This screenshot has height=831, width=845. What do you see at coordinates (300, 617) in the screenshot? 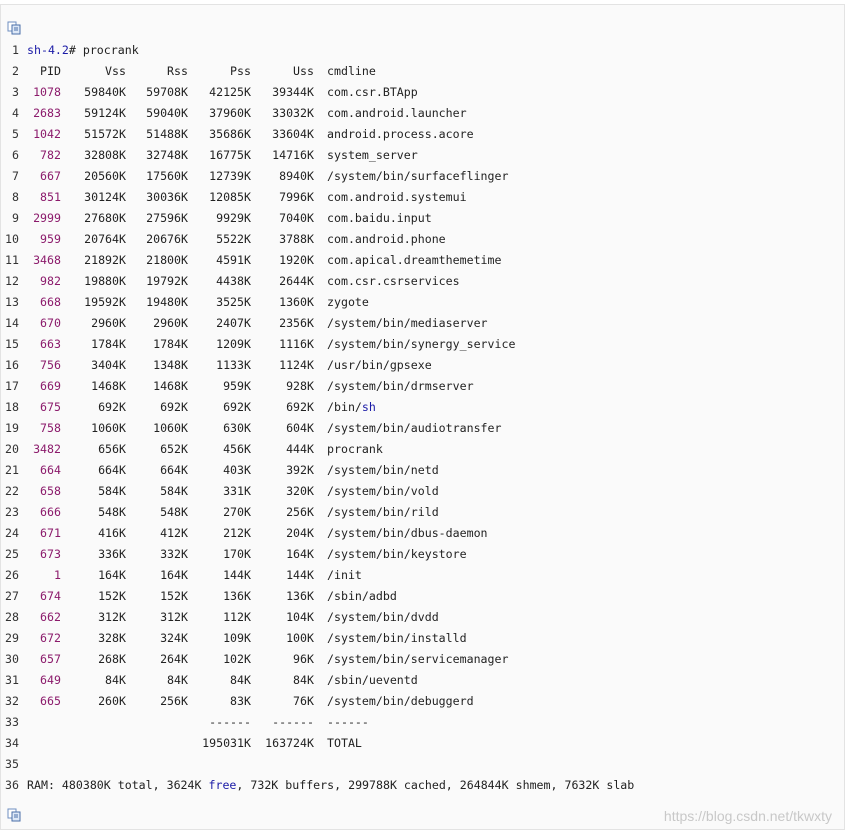
I see `cell-uss: 104K` at bounding box center [300, 617].